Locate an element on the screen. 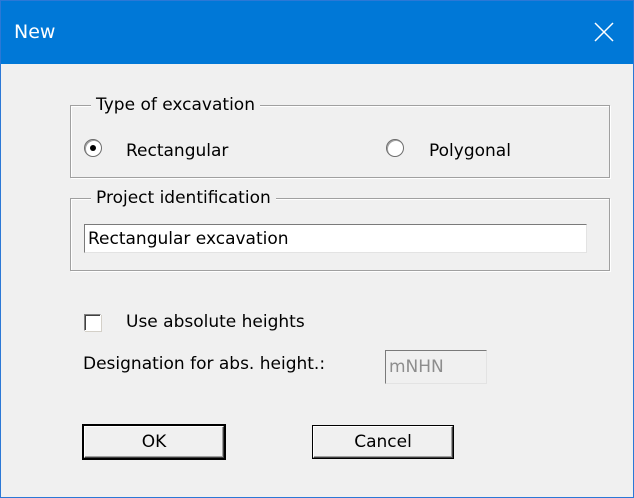 This screenshot has height=498, width=634. radio-polygonal-label: Polygonal is located at coordinates (470, 151).